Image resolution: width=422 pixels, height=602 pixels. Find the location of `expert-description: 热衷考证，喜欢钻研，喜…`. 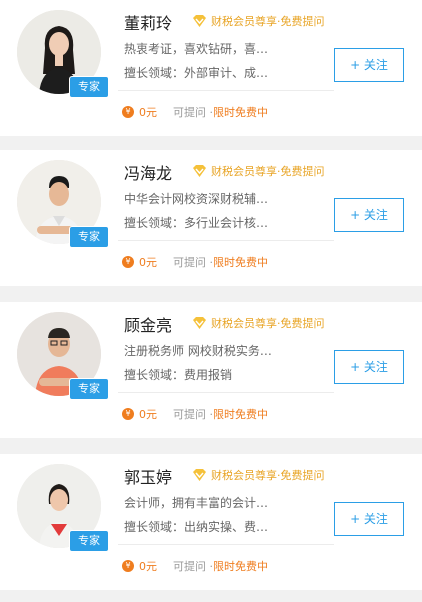

expert-description: 热衷考证，喜欢钻研，喜… is located at coordinates (196, 49).